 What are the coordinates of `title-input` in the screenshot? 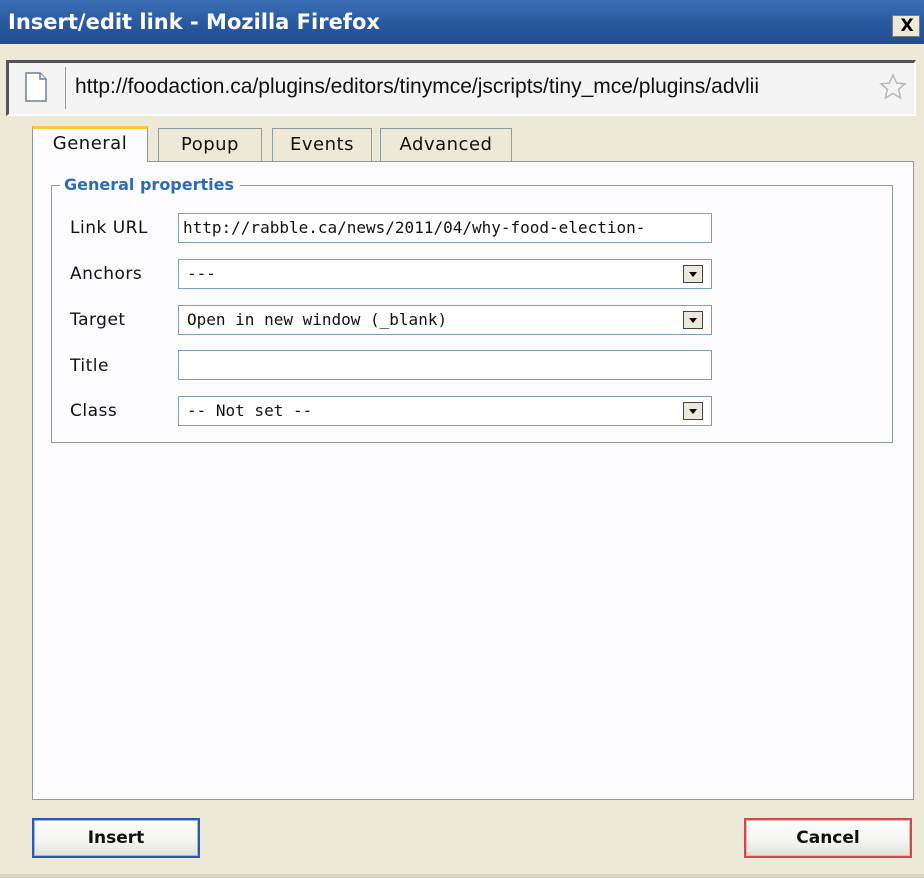 It's located at (445, 365).